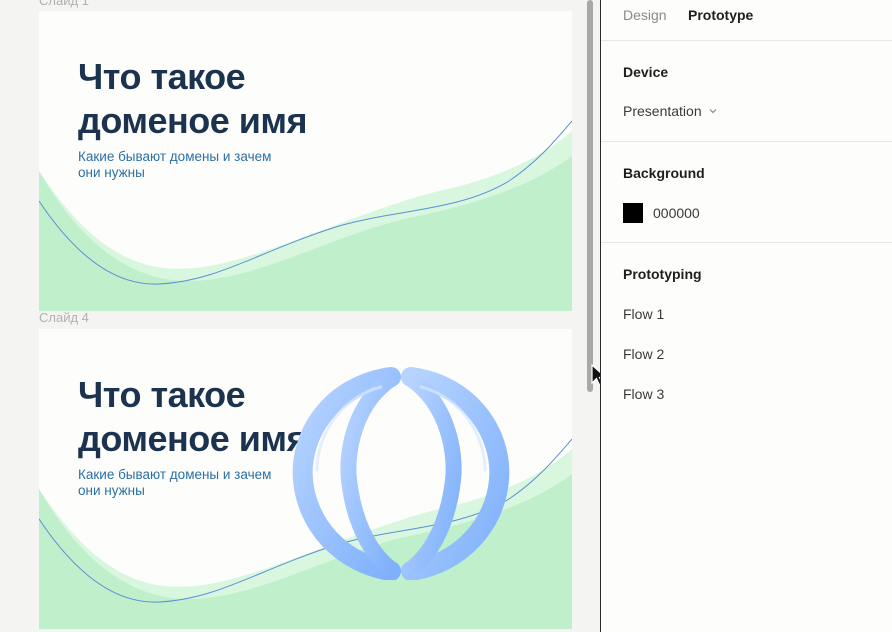 This screenshot has width=892, height=632. What do you see at coordinates (746, 192) in the screenshot?
I see `background-section: Background 000000` at bounding box center [746, 192].